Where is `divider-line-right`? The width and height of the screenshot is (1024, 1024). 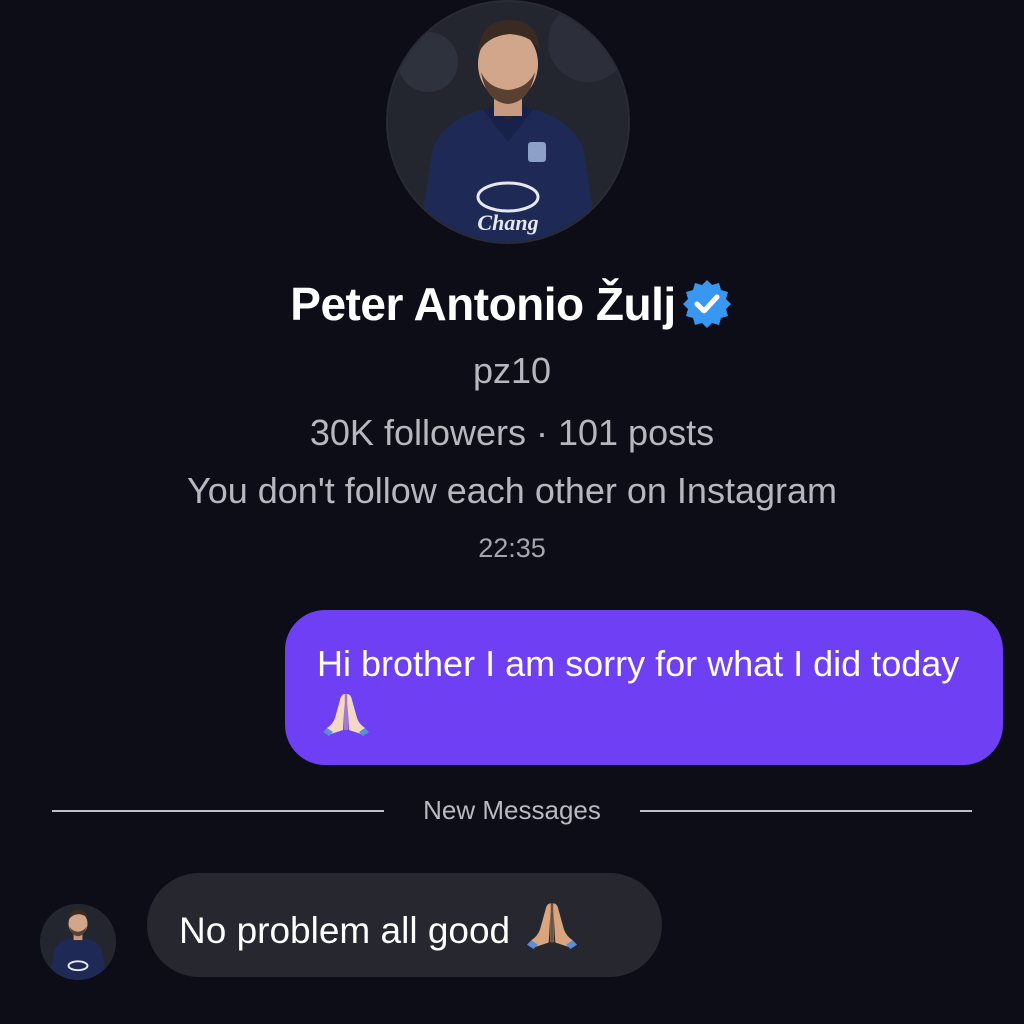
divider-line-right is located at coordinates (806, 811).